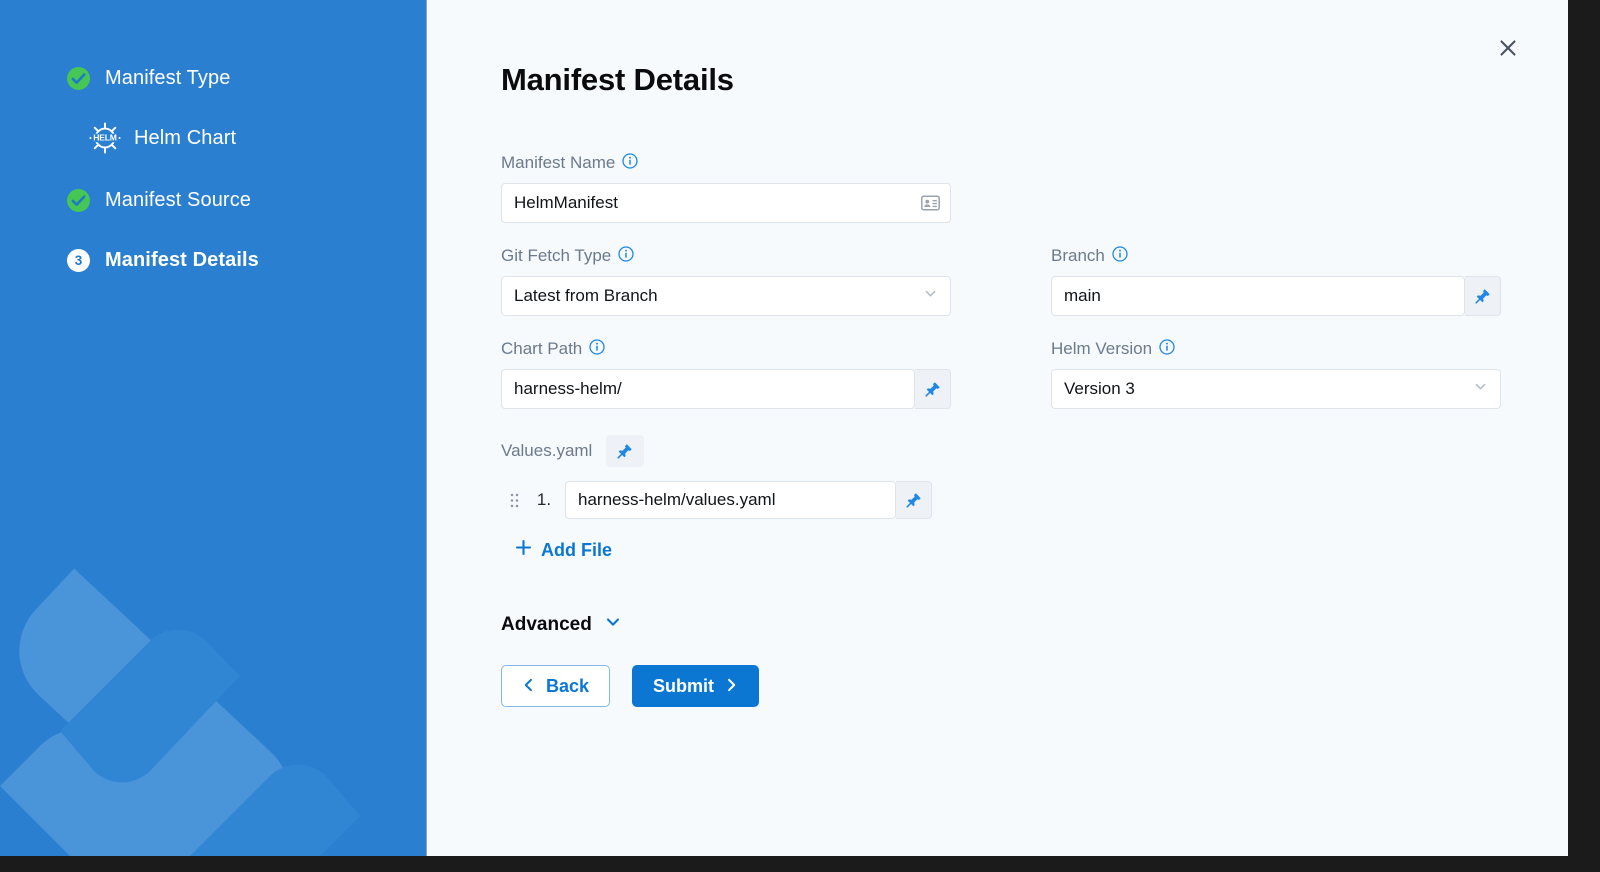 The image size is (1600, 872). Describe the element at coordinates (542, 348) in the screenshot. I see `label-text: Chart Path` at that location.